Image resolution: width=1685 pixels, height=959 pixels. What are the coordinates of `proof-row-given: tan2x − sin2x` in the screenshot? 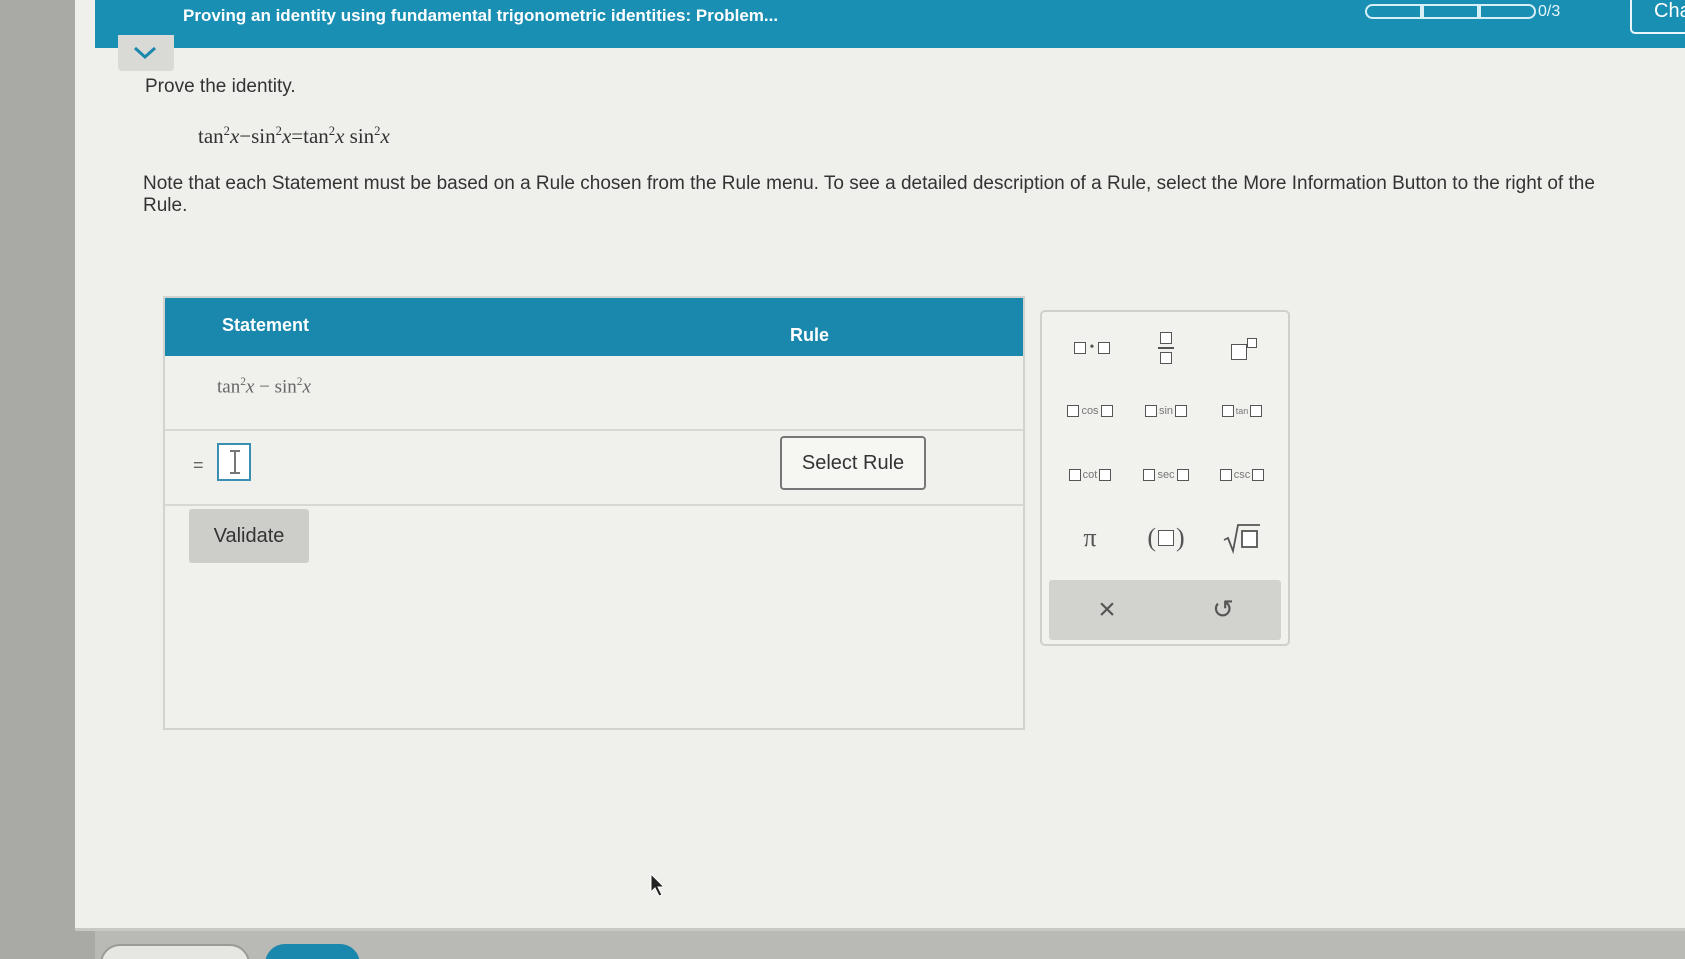 It's located at (594, 393).